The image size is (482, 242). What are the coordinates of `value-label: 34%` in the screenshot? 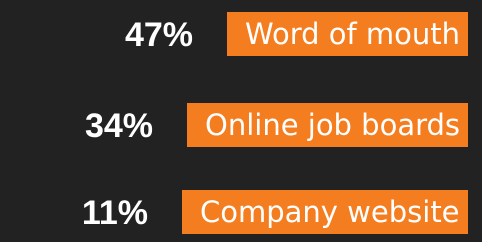 It's located at (118, 126).